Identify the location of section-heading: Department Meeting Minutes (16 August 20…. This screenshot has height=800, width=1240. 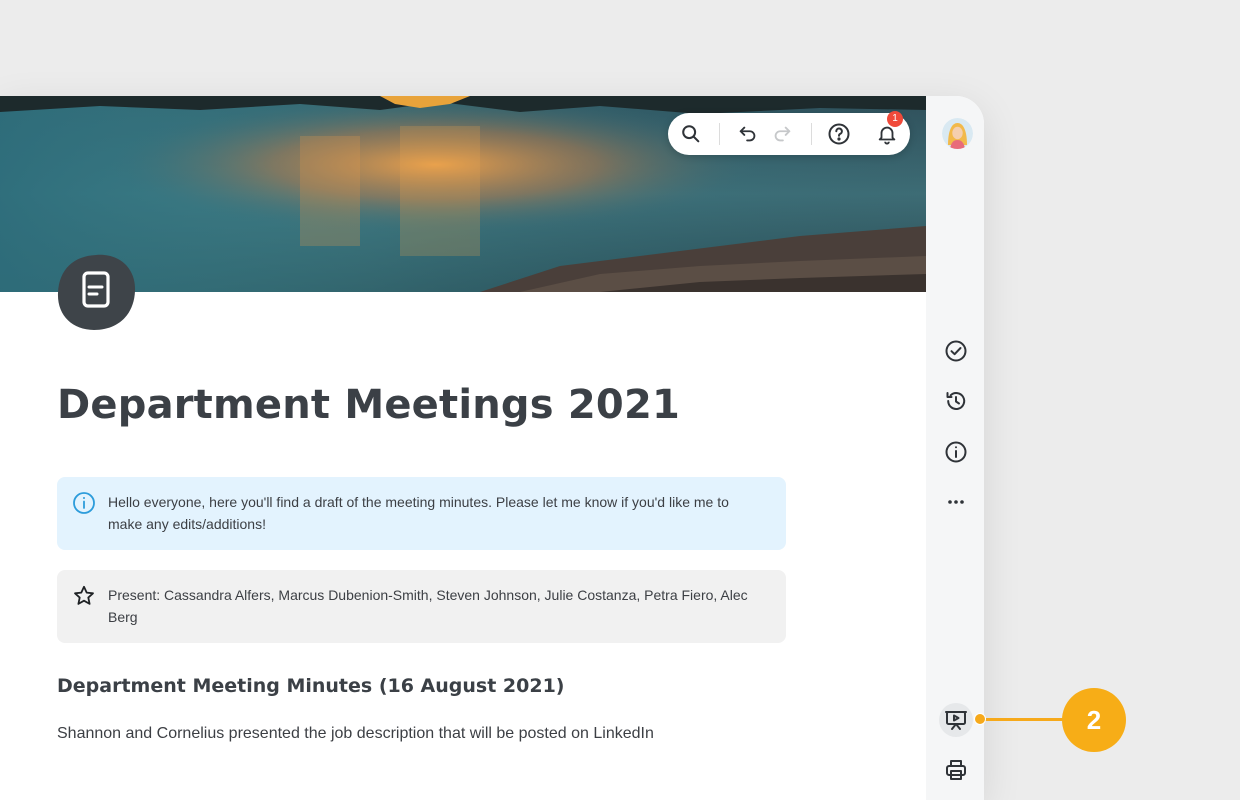
(311, 686).